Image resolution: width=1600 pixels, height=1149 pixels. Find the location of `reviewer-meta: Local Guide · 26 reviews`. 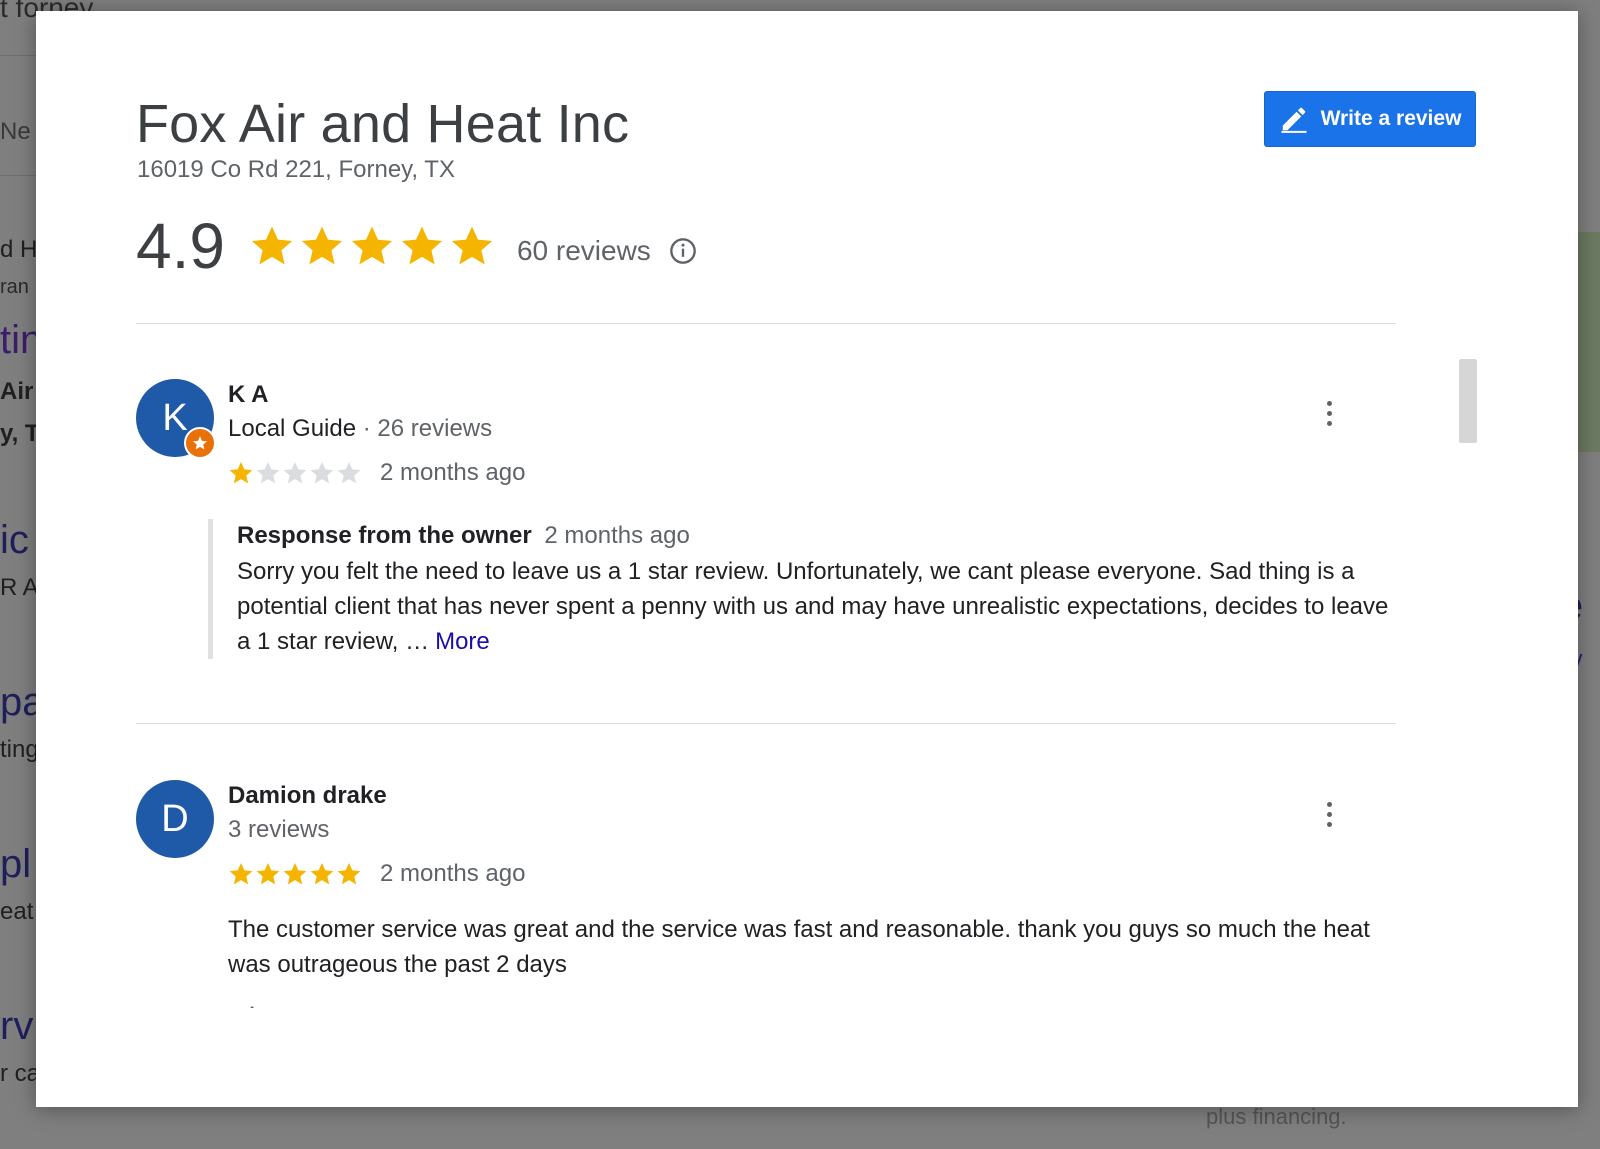

reviewer-meta: Local Guide · 26 reviews is located at coordinates (360, 429).